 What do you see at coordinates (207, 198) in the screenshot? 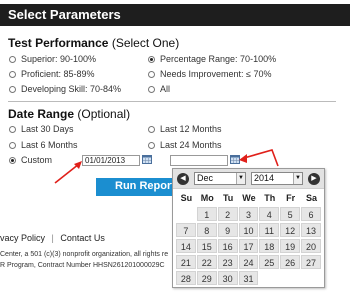
I see `weekday-label: Mo` at bounding box center [207, 198].